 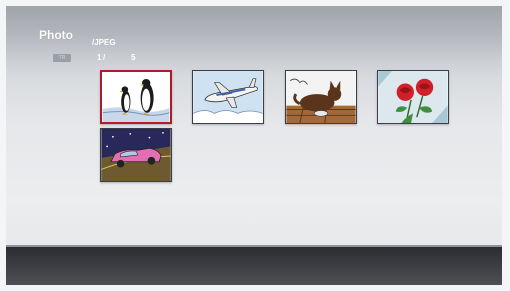 I want to click on thumbnail-car, so click(x=136, y=155).